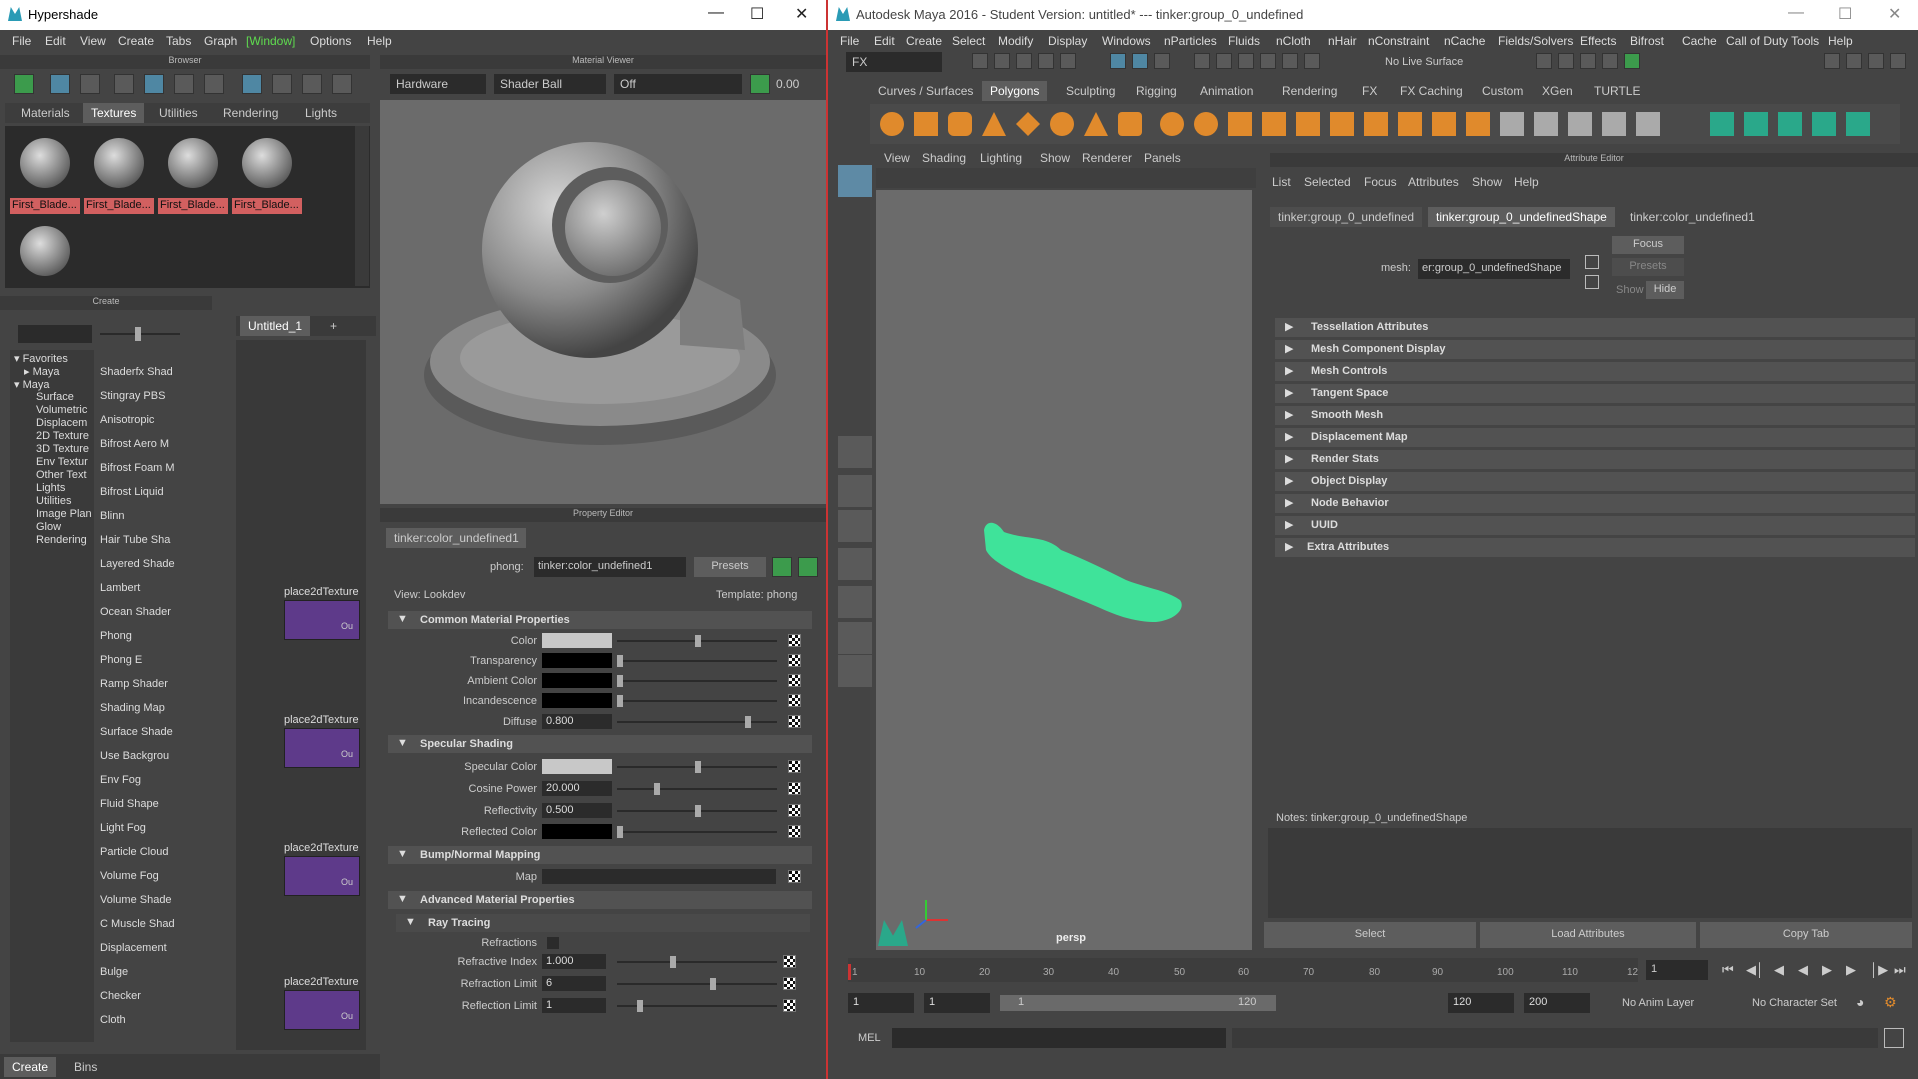 Image resolution: width=1918 pixels, height=1079 pixels. Describe the element at coordinates (220, 41) in the screenshot. I see `menu-graph: Graph` at that location.